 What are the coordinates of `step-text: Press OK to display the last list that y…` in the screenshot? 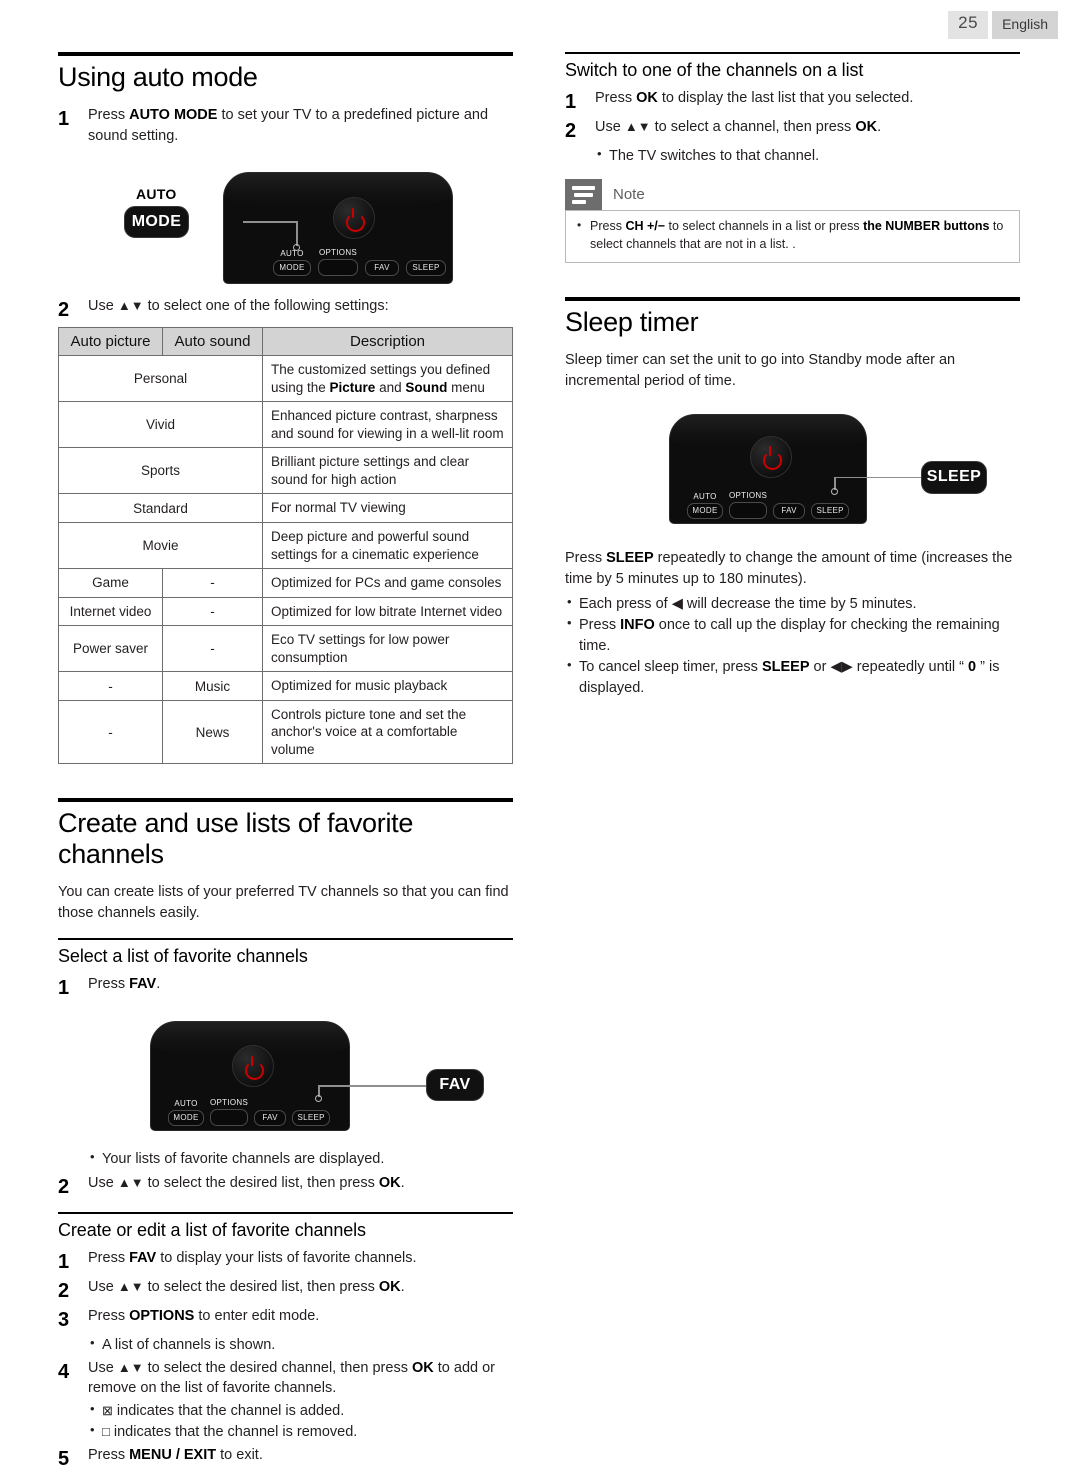 It's located at (807, 98).